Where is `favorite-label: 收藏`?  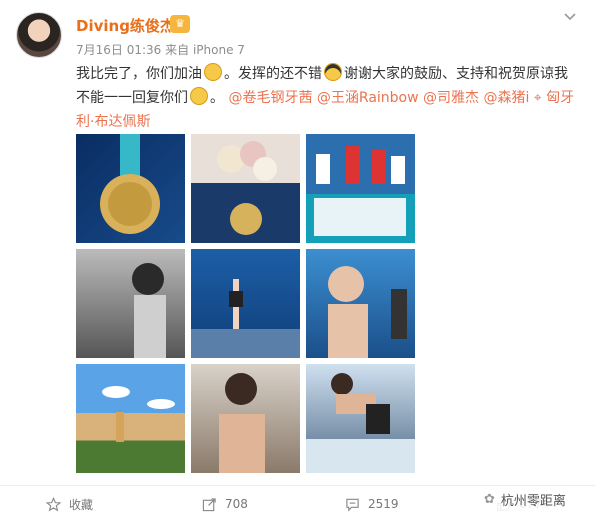
favorite-label: 收藏 is located at coordinates (81, 504).